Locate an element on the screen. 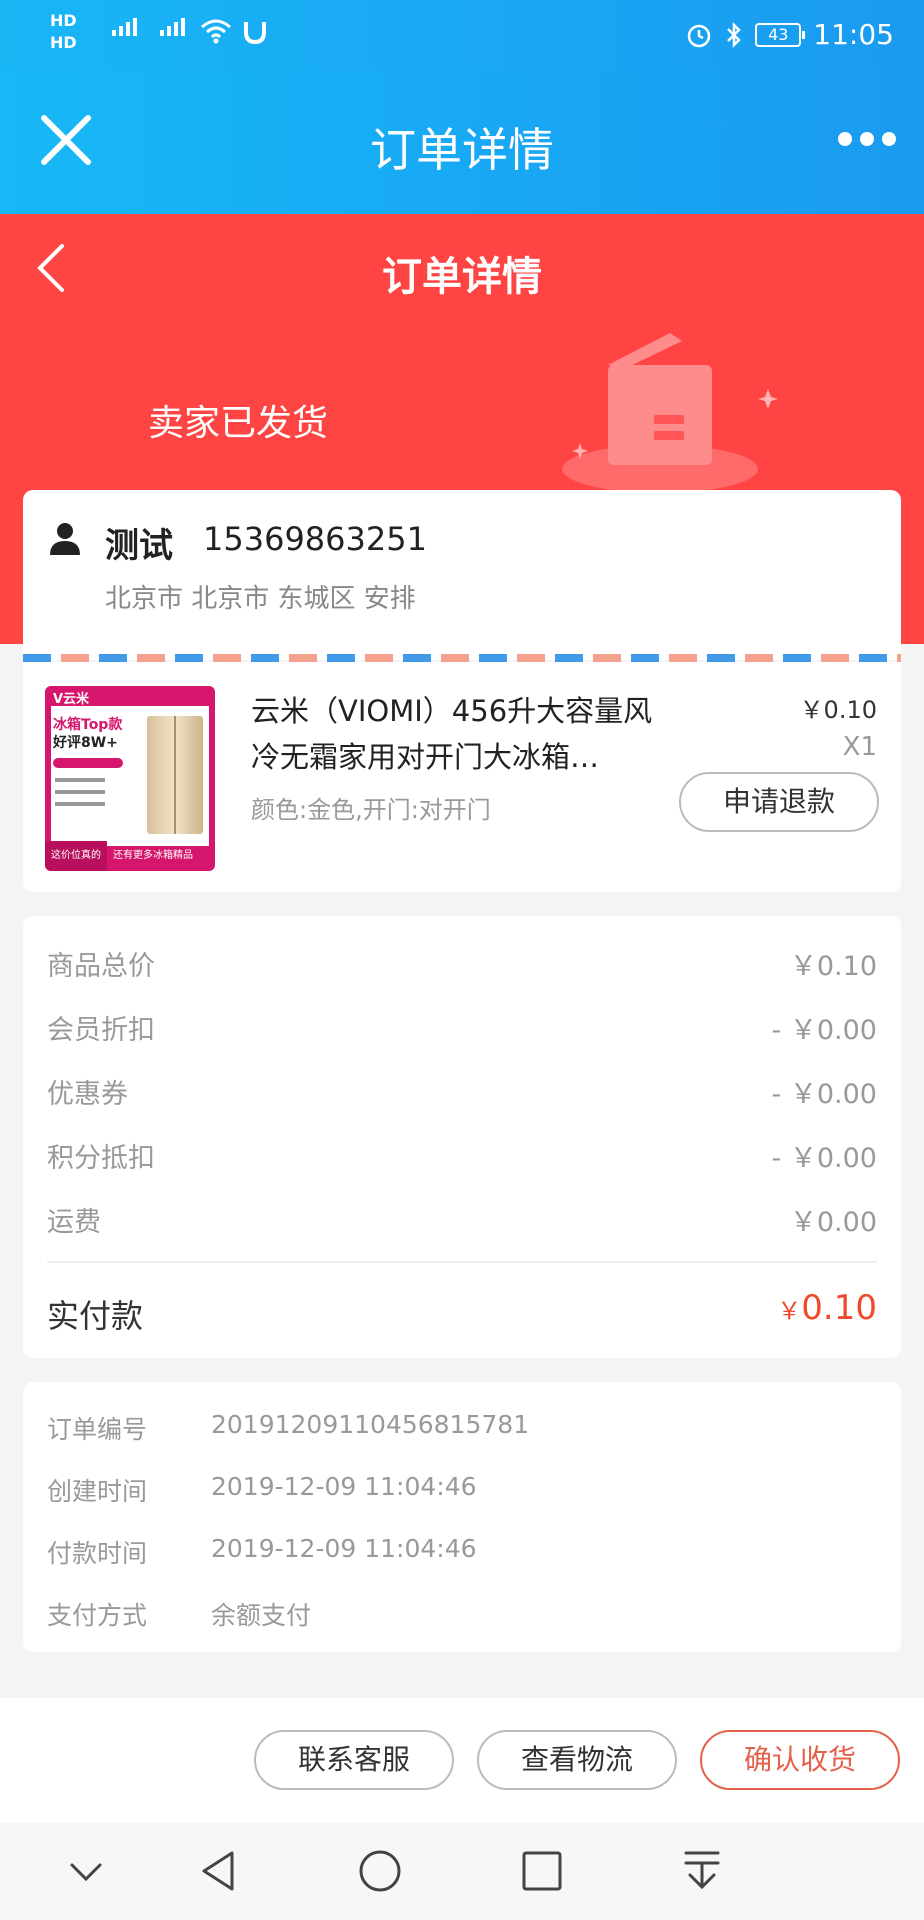  person-icon is located at coordinates (65, 539).